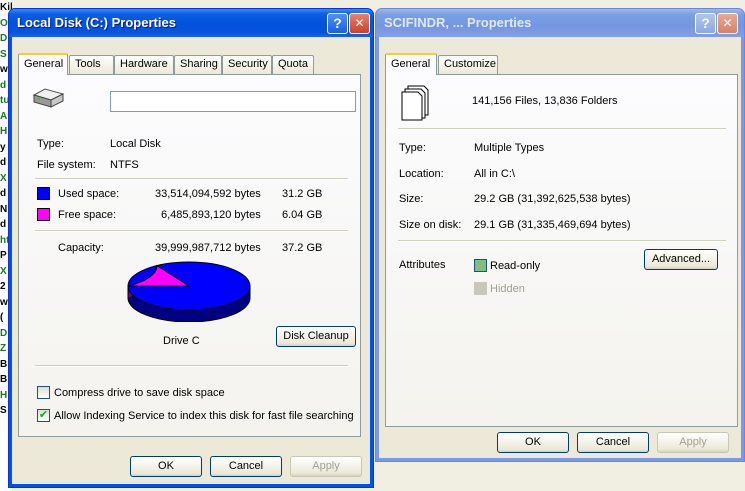 The image size is (745, 491). Describe the element at coordinates (458, 22) in the screenshot. I see `window-title: SCIFINDR, ... Properties` at that location.